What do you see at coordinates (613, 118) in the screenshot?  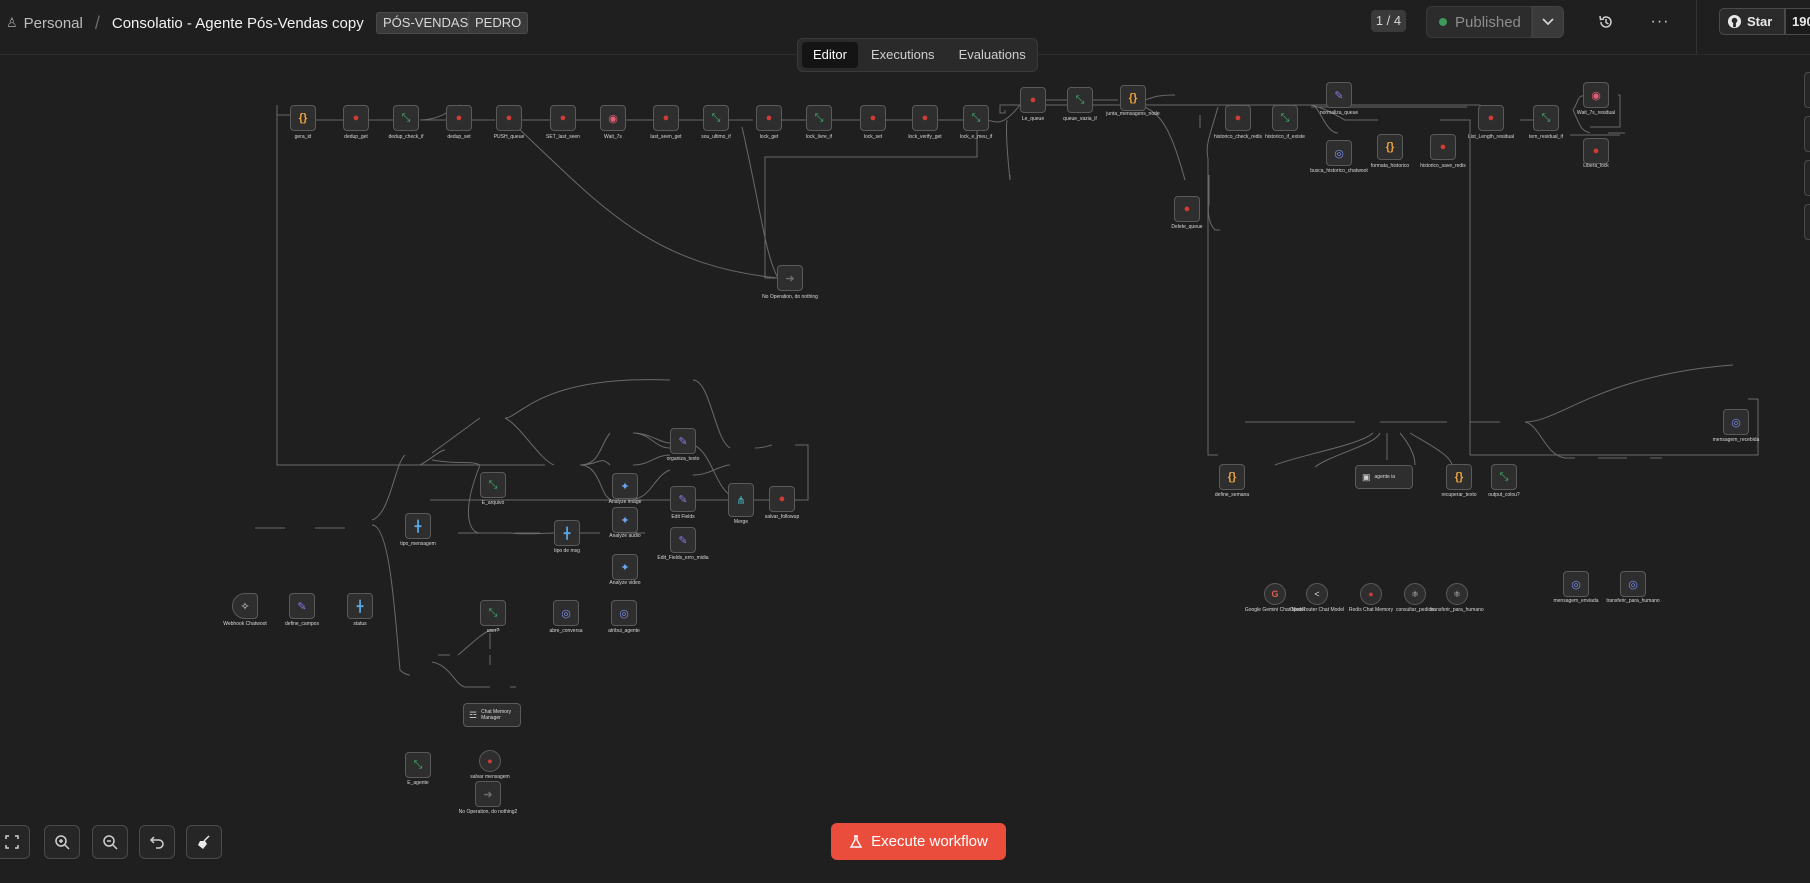 I see `wait-node: ◉` at bounding box center [613, 118].